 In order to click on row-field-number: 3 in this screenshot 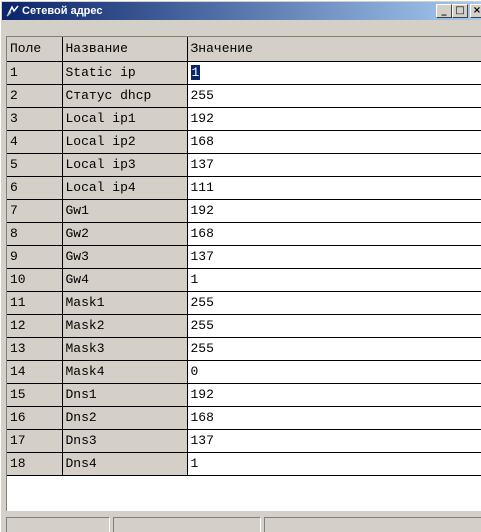, I will do `click(35, 119)`.